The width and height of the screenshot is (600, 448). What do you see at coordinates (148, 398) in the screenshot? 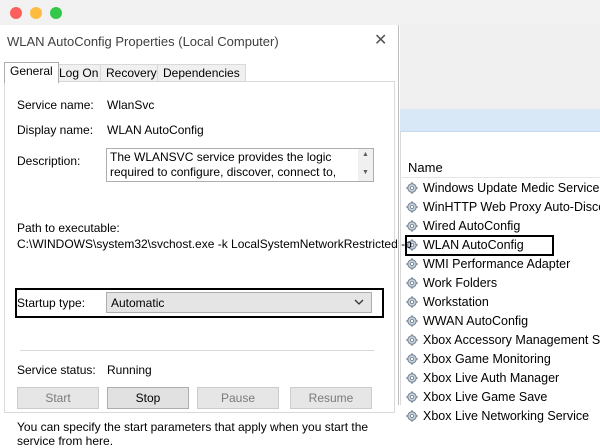
I see `stop-button: Stop` at bounding box center [148, 398].